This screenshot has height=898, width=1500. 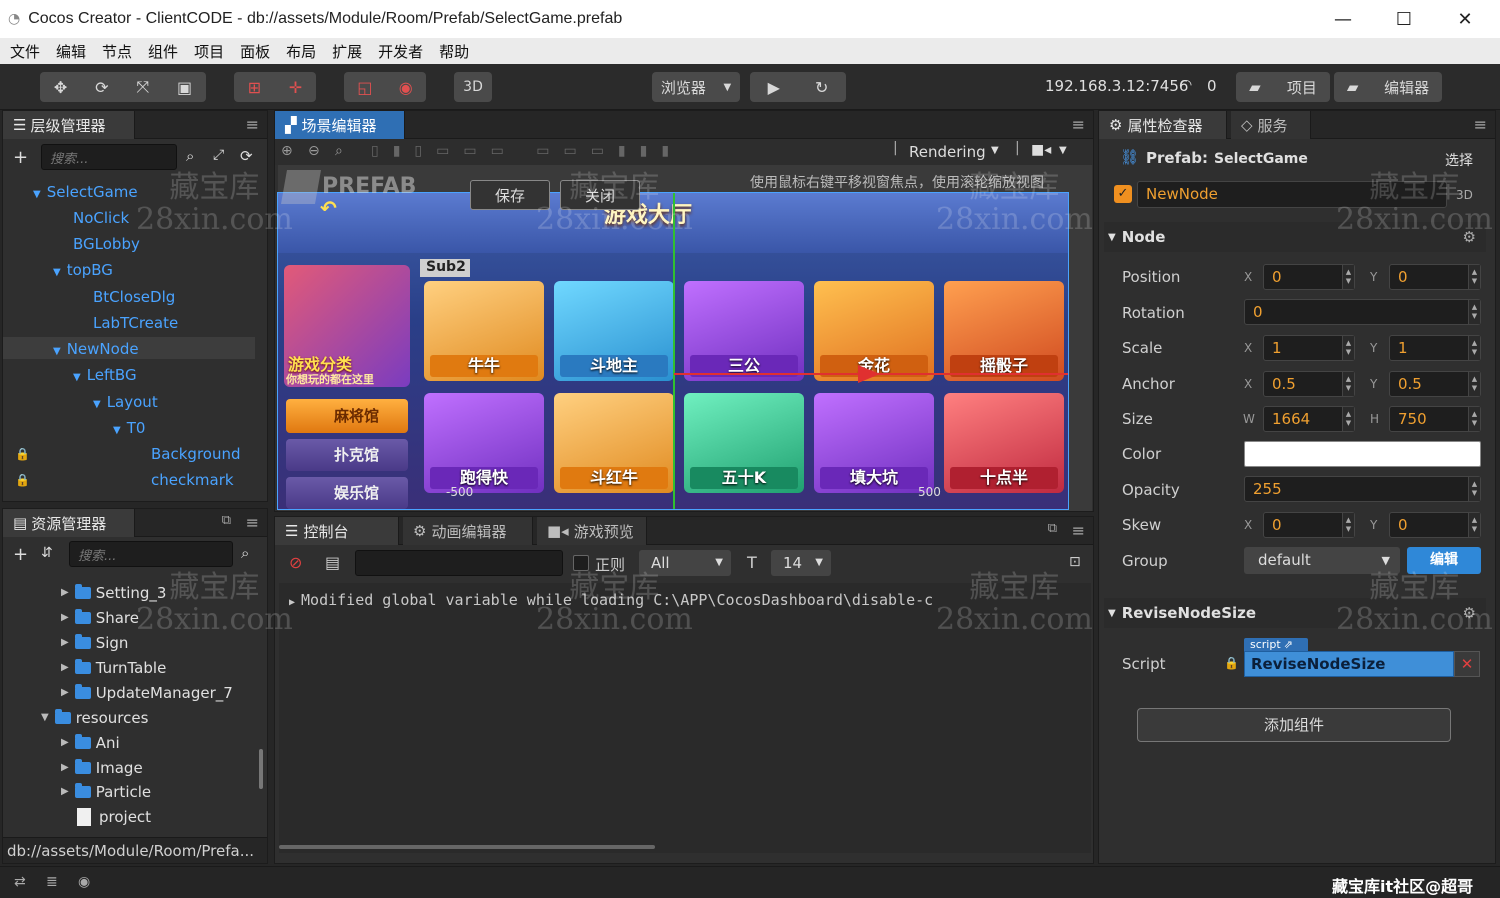 What do you see at coordinates (1295, 613) in the screenshot?
I see `component-section-header: ▼ ReviseNodeSize ⚙` at bounding box center [1295, 613].